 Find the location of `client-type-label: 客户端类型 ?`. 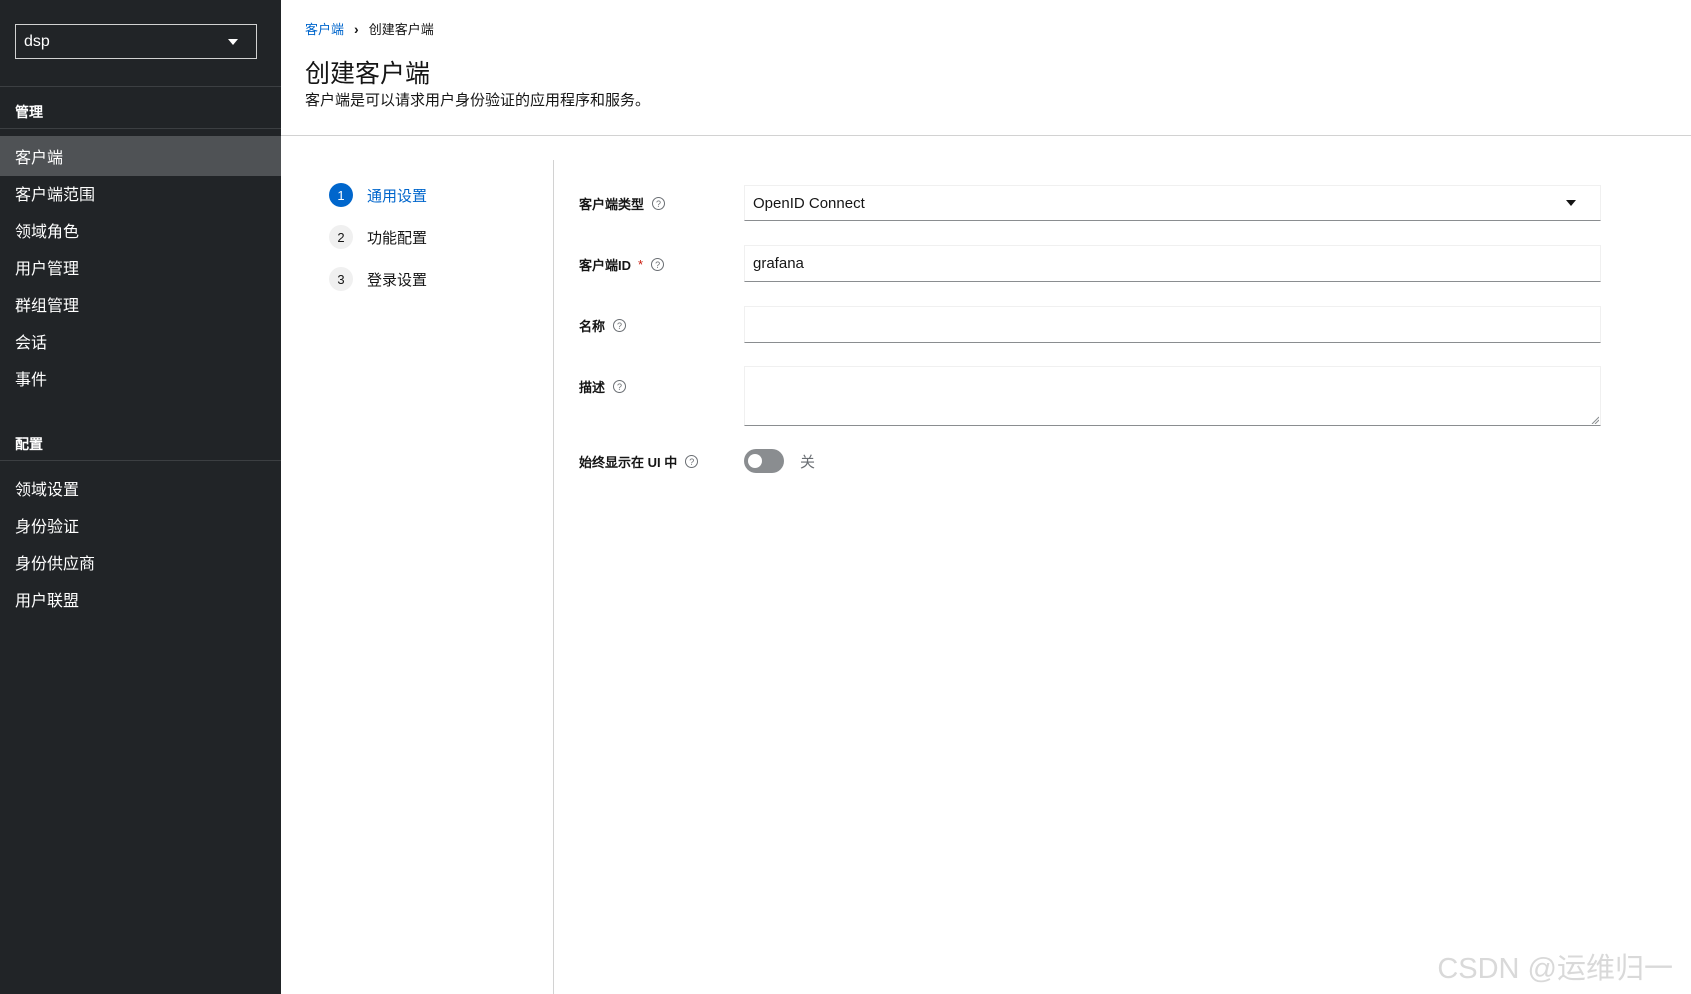

client-type-label: 客户端类型 ? is located at coordinates (622, 203).